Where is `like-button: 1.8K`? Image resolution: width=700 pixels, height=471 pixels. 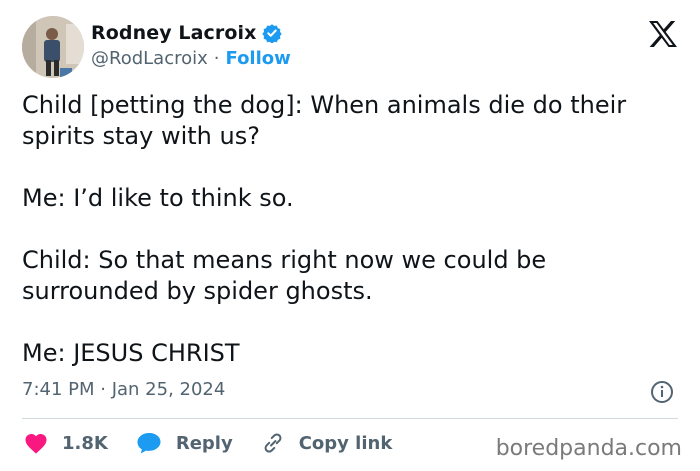
like-button: 1.8K is located at coordinates (66, 443).